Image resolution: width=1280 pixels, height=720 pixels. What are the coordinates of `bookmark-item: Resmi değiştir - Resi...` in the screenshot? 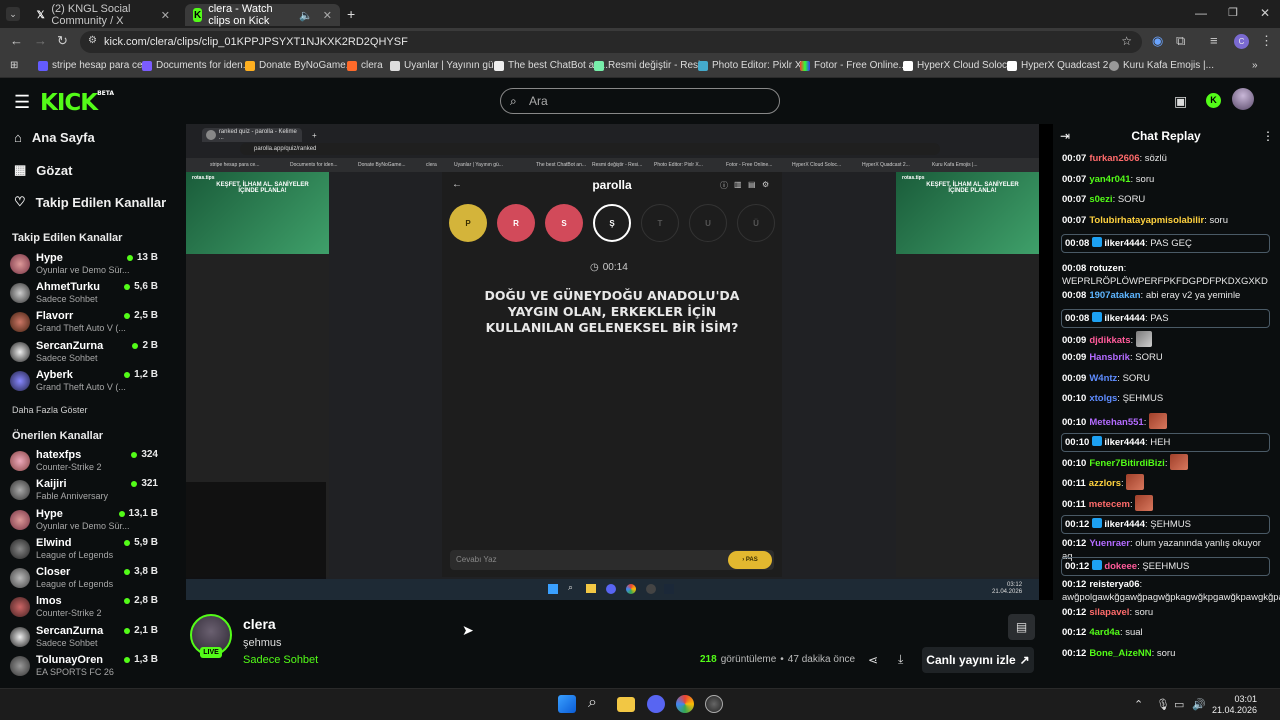 It's located at (651, 65).